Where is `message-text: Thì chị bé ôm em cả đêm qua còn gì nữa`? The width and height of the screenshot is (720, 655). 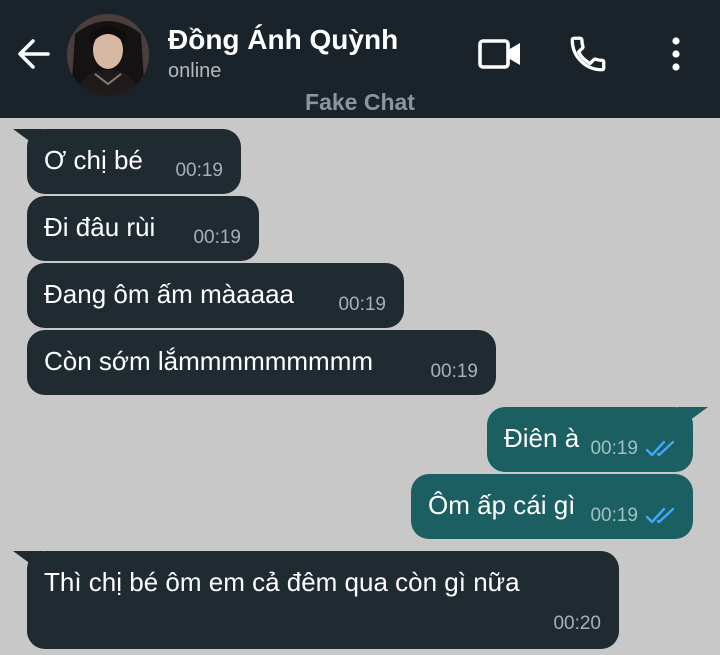
message-text: Thì chị bé ôm em cả đêm qua còn gì nữa is located at coordinates (282, 582).